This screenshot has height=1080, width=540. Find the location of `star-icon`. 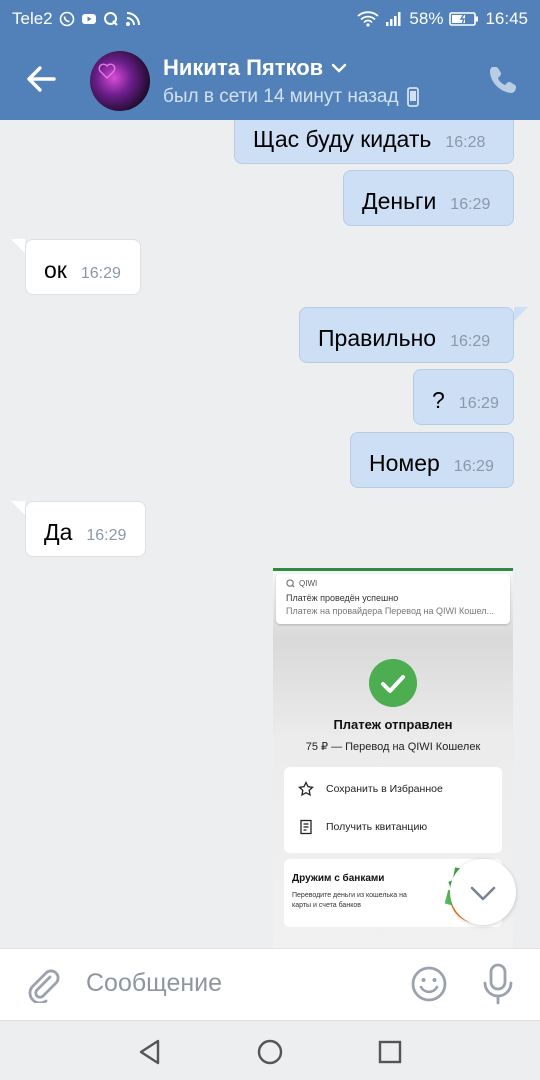

star-icon is located at coordinates (306, 789).